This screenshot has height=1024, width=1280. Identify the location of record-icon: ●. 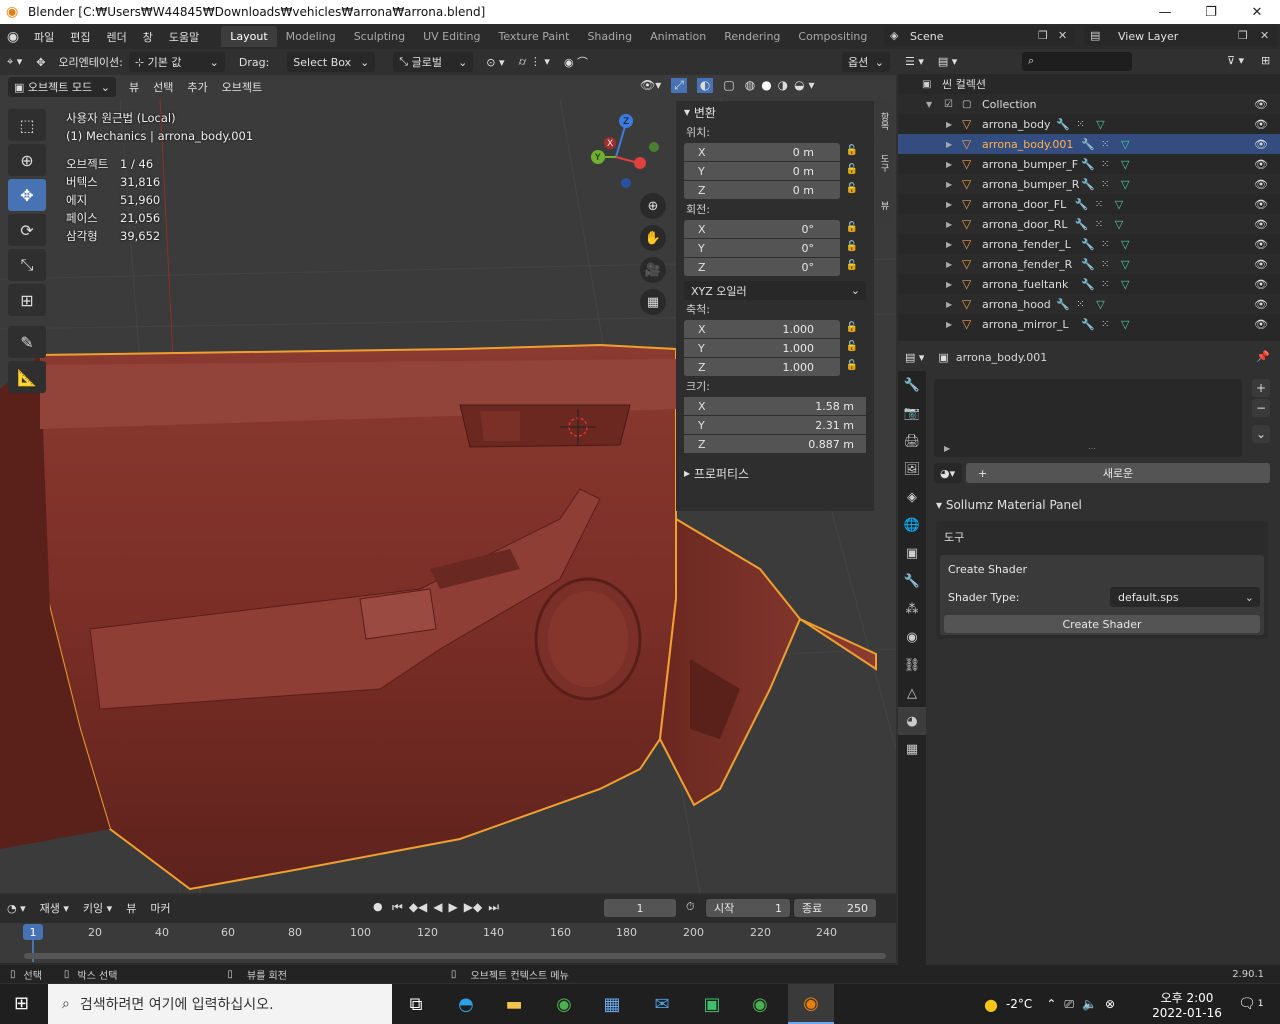
(378, 906).